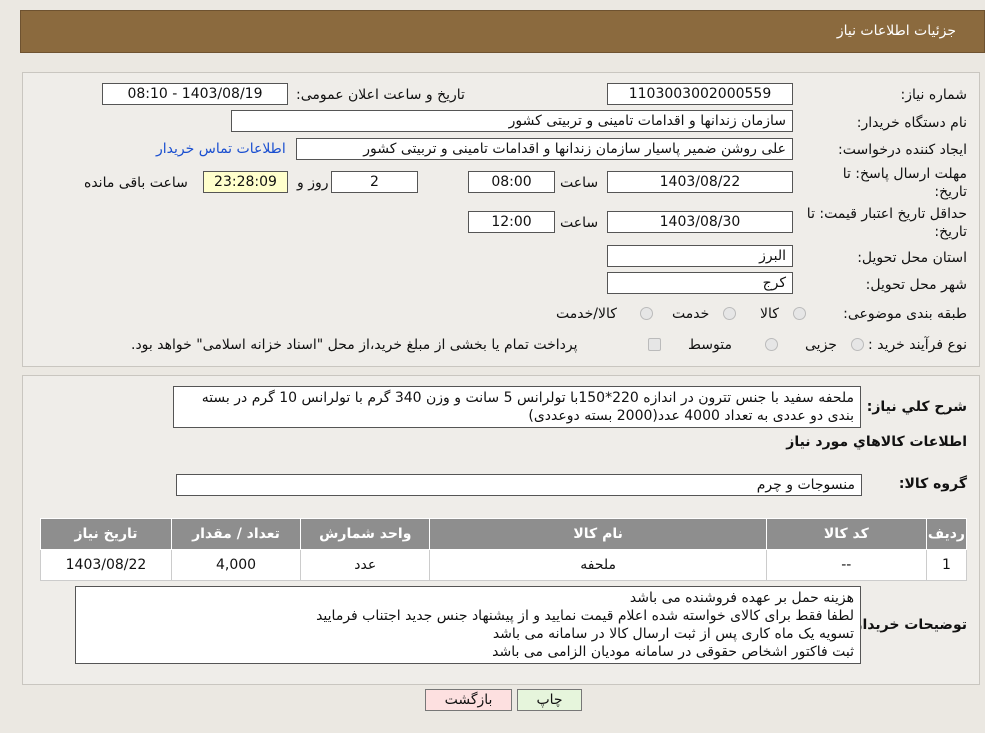  What do you see at coordinates (700, 256) in the screenshot?
I see `province-field: البرز` at bounding box center [700, 256].